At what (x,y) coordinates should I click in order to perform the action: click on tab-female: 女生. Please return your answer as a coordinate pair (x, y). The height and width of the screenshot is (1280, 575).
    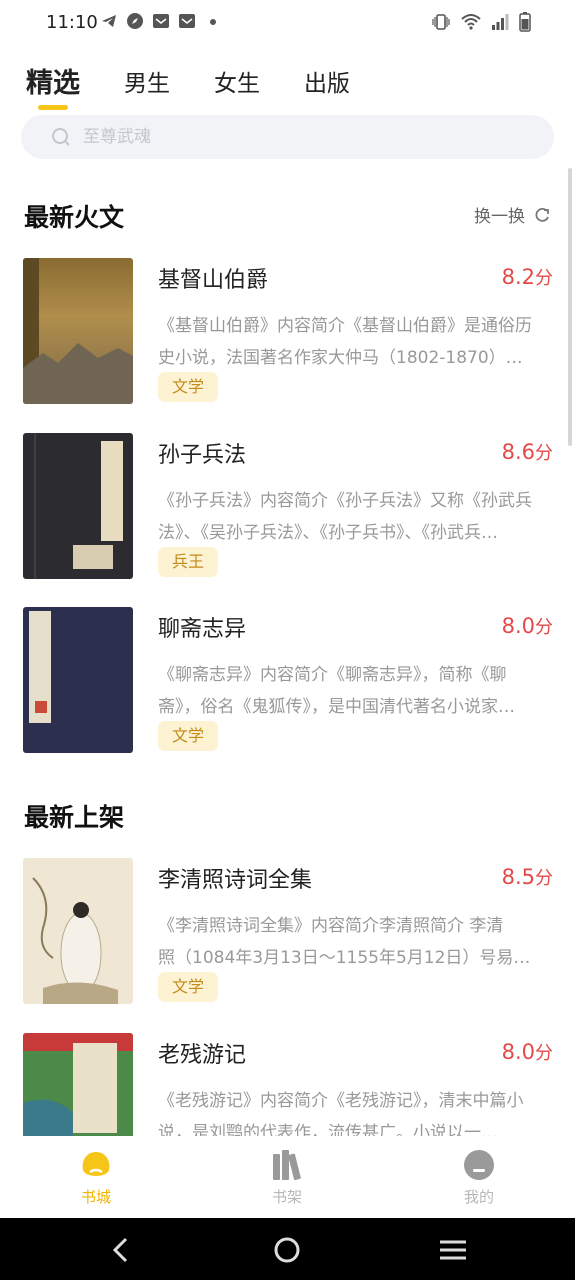
    Looking at the image, I should click on (237, 84).